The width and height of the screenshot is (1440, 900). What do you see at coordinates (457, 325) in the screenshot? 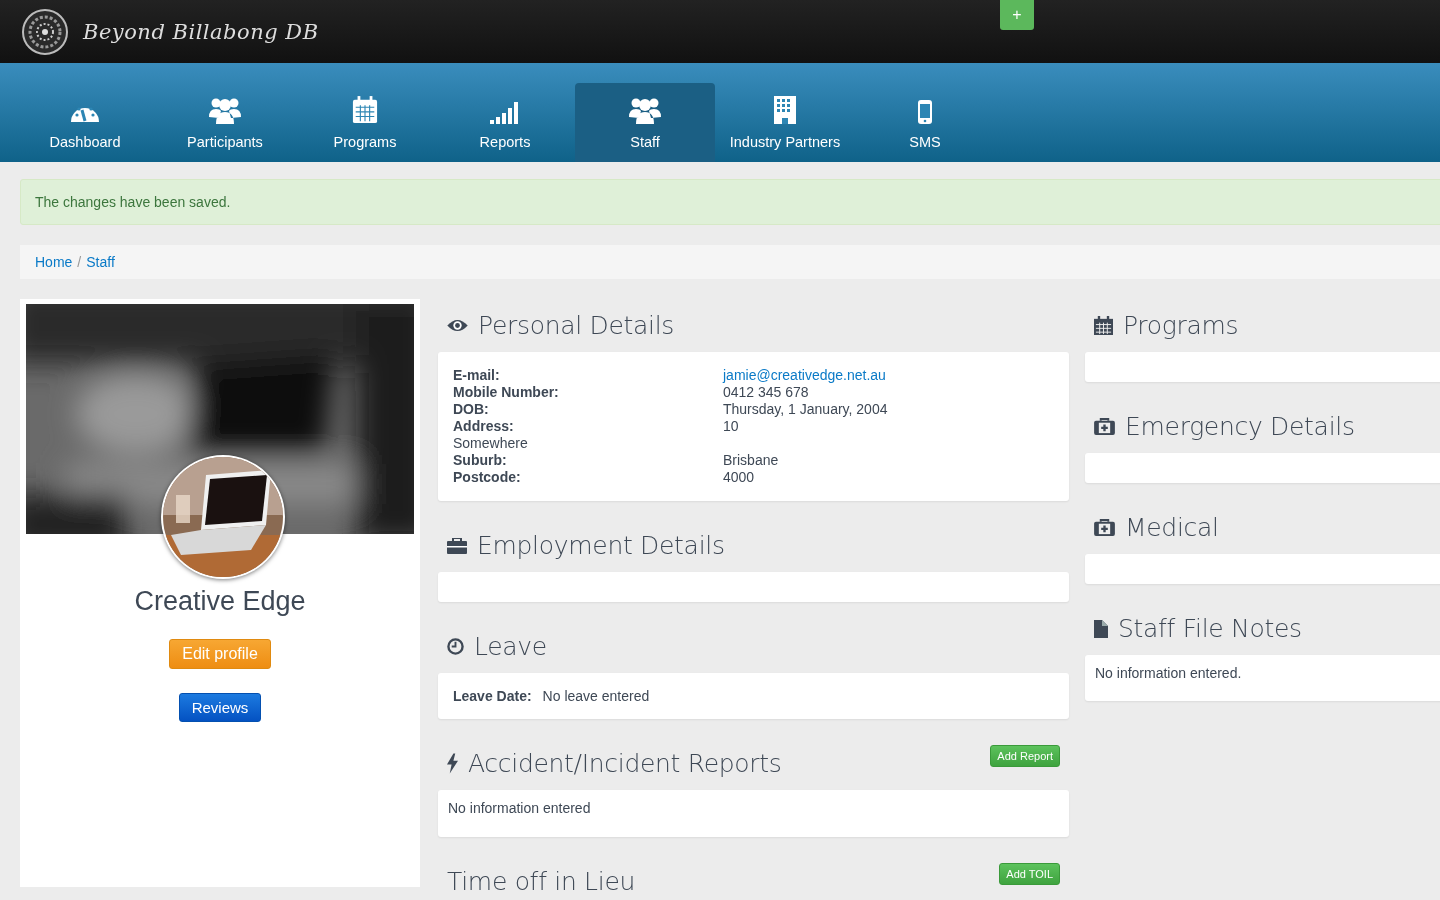
I see `eye-icon` at bounding box center [457, 325].